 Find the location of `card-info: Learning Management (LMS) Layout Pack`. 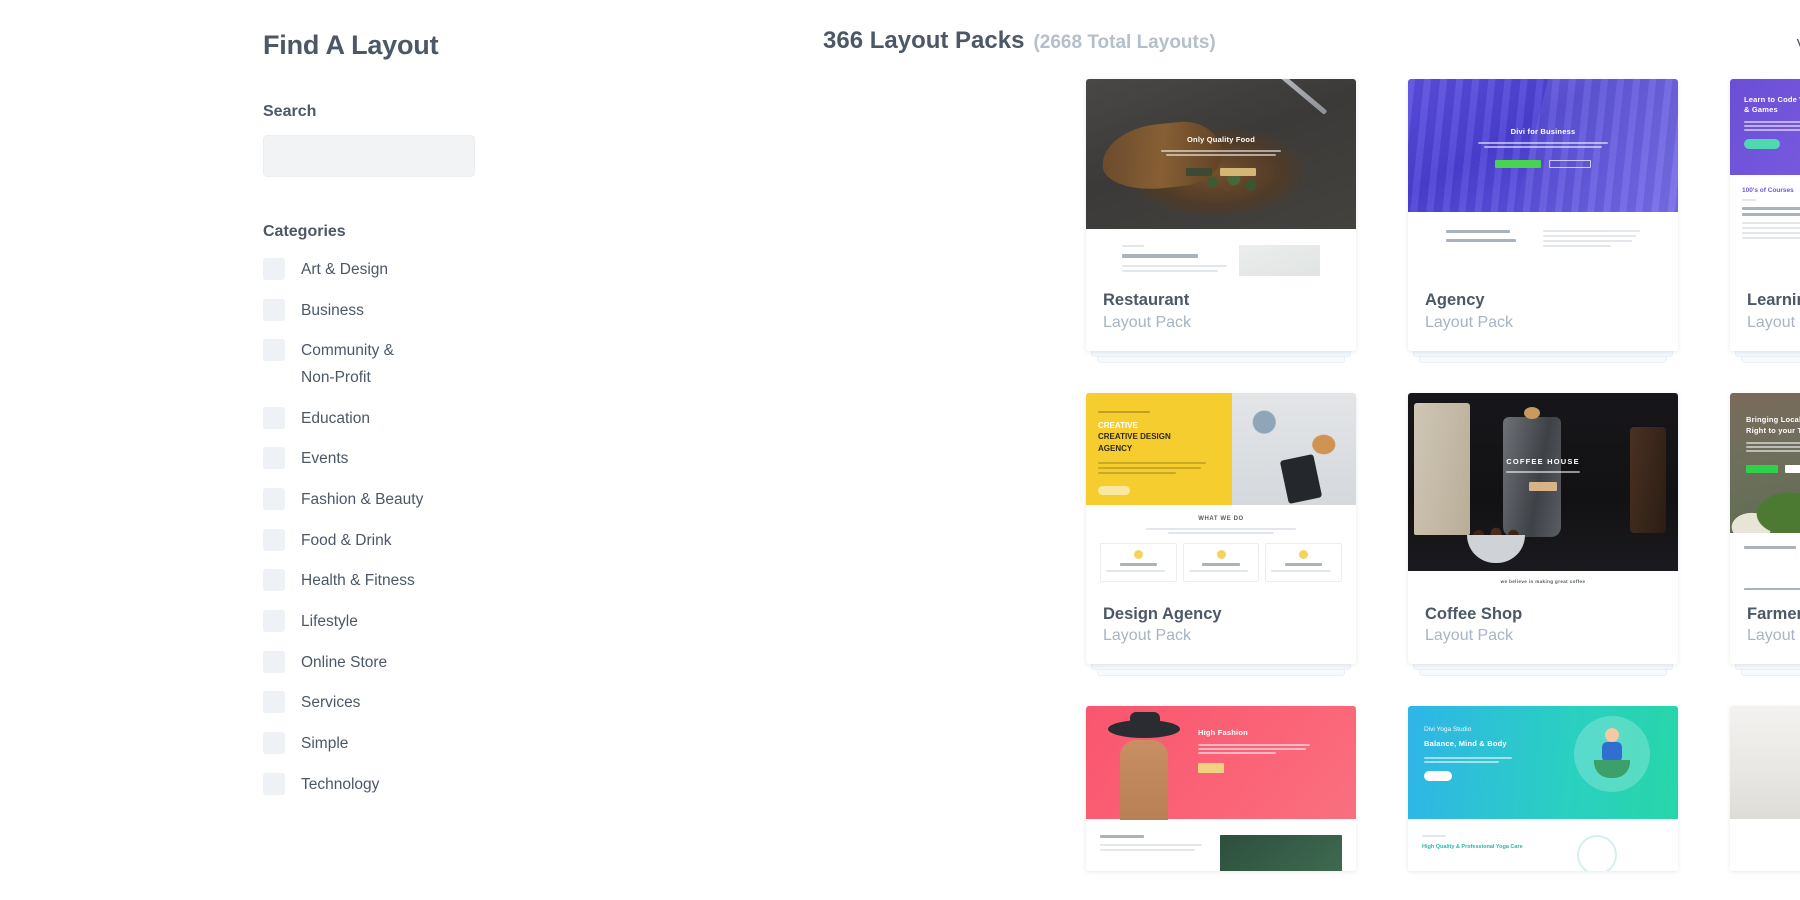

card-info: Learning Management (LMS) Layout Pack is located at coordinates (1765, 313).